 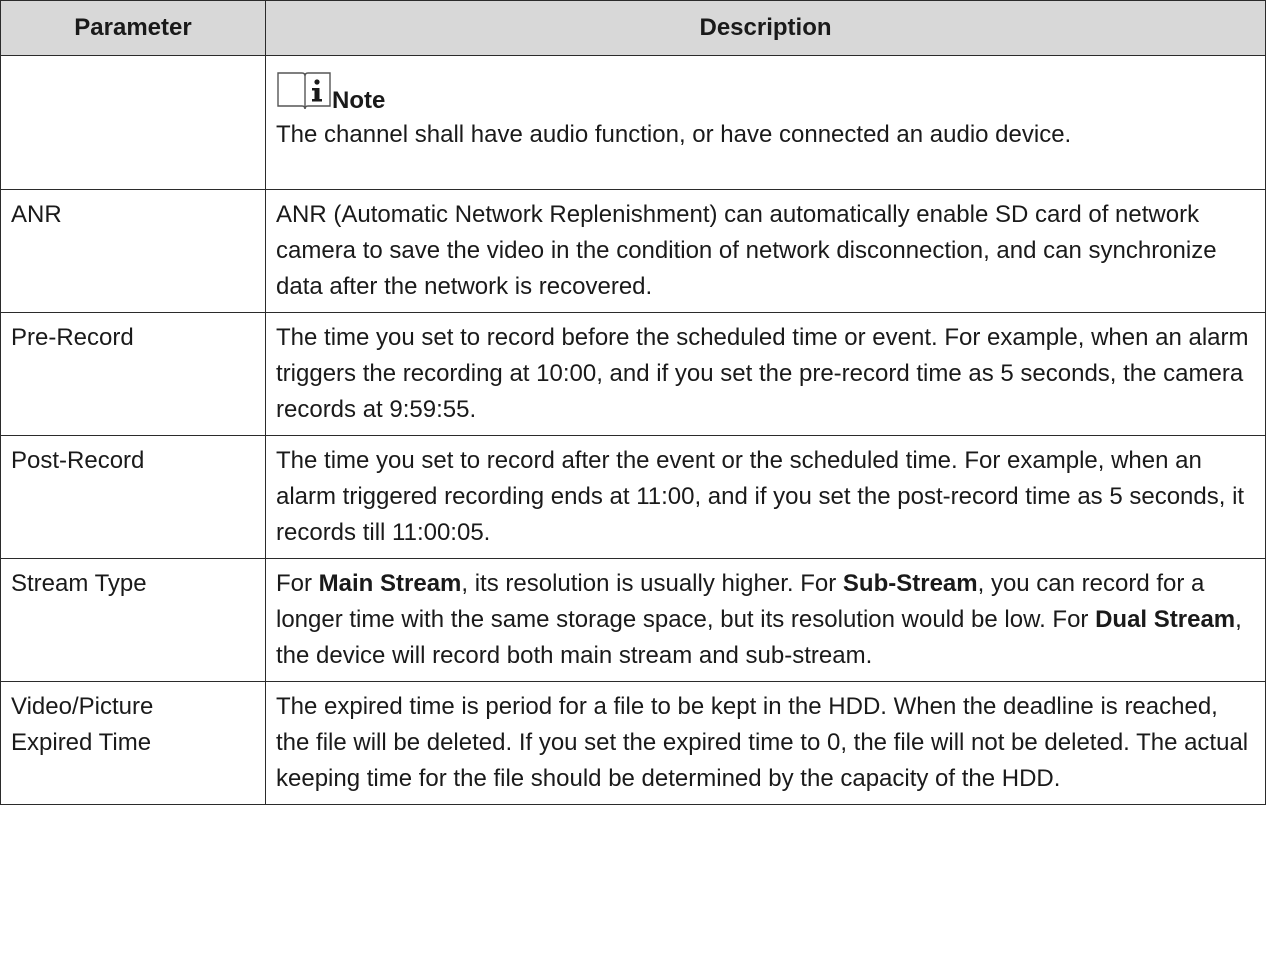 What do you see at coordinates (81, 742) in the screenshot?
I see `expired-time-line-2: Expired Time` at bounding box center [81, 742].